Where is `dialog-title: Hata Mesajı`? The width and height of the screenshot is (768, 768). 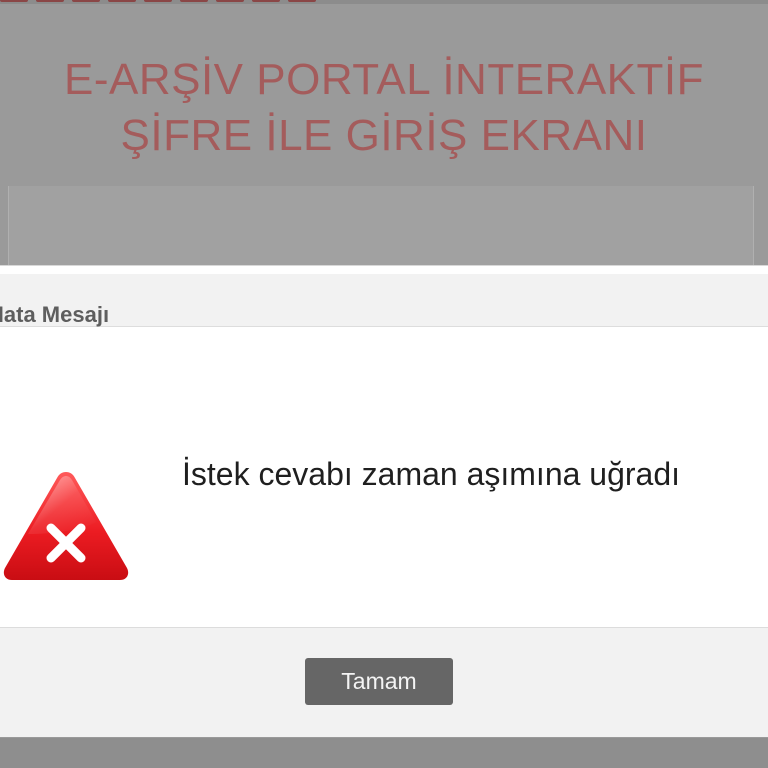
dialog-title: Hata Mesajı is located at coordinates (55, 314).